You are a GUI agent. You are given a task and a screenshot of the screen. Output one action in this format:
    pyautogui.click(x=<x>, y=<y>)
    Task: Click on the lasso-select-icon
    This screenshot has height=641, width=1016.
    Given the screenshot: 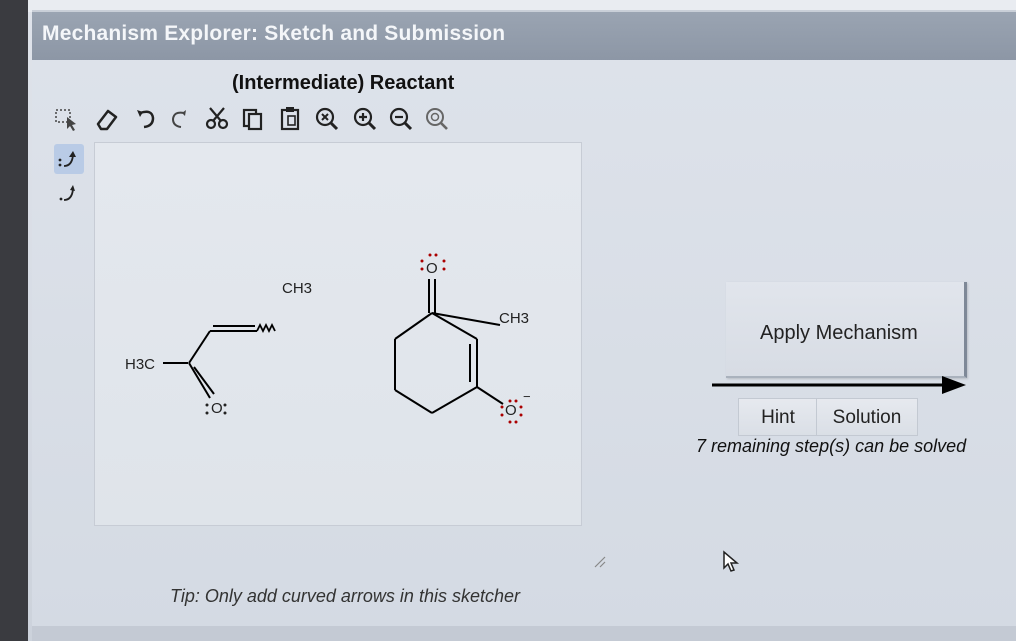 What is the action you would take?
    pyautogui.click(x=67, y=118)
    